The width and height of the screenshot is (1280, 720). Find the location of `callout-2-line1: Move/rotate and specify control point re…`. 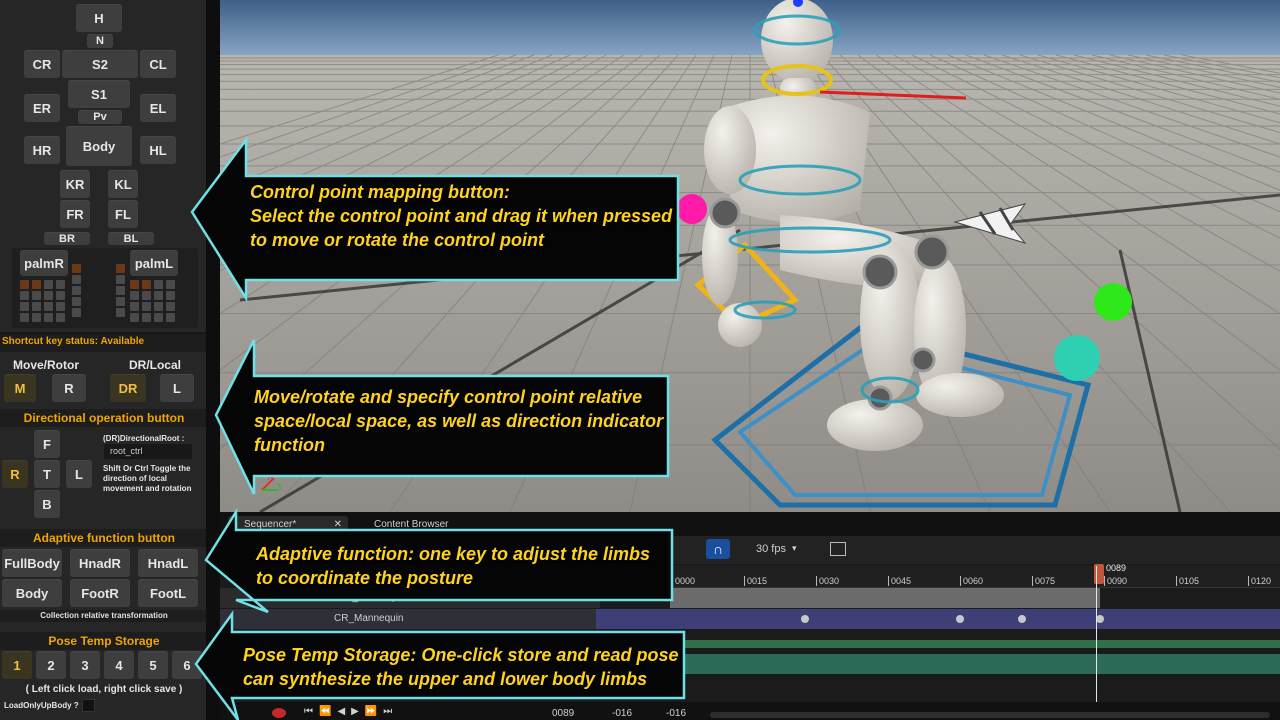

callout-2-line1: Move/rotate and specify control point re… is located at coordinates (448, 397).